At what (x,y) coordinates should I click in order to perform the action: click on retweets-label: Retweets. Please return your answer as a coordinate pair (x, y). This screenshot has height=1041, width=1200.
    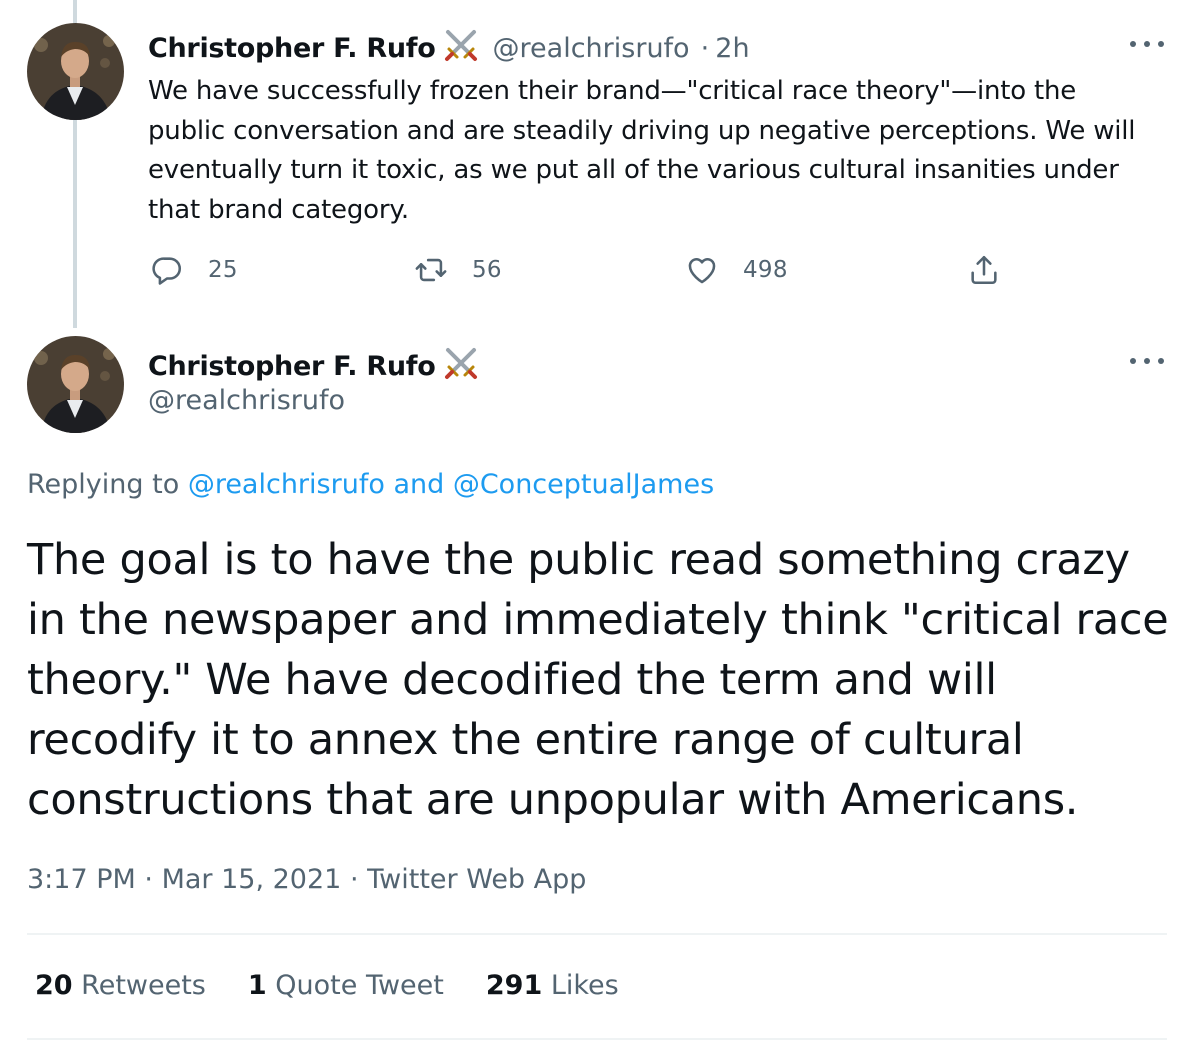
    Looking at the image, I should click on (143, 985).